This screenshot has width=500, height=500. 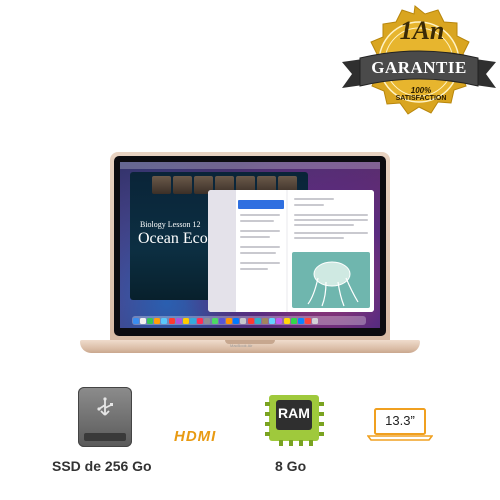 What do you see at coordinates (419, 67) in the screenshot?
I see `guarantee-title: GARANTIE` at bounding box center [419, 67].